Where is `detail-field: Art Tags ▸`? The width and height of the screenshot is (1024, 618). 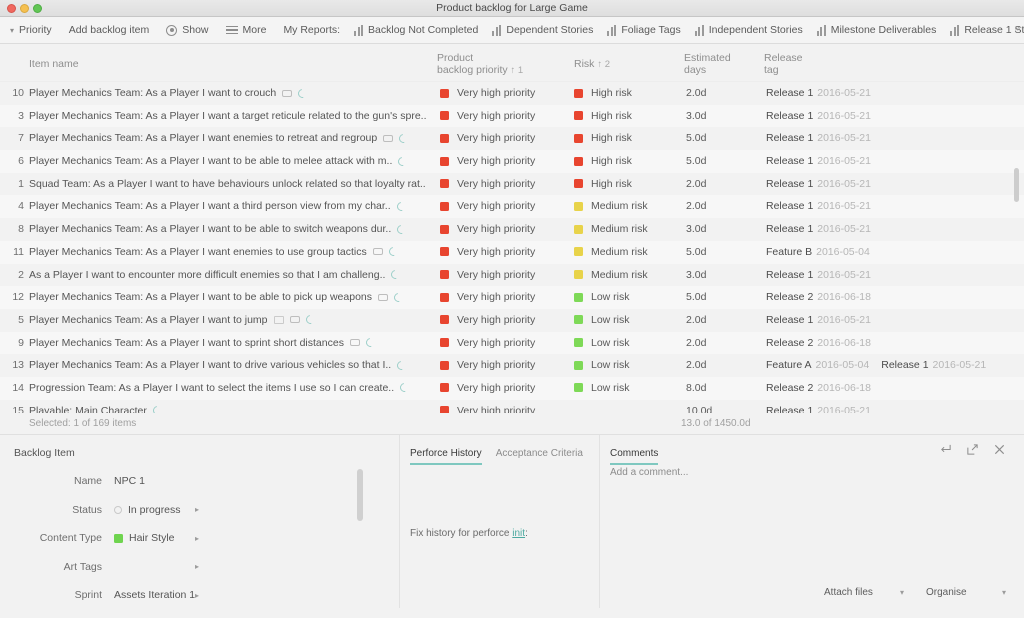
detail-field: Art Tags ▸ is located at coordinates (199, 567).